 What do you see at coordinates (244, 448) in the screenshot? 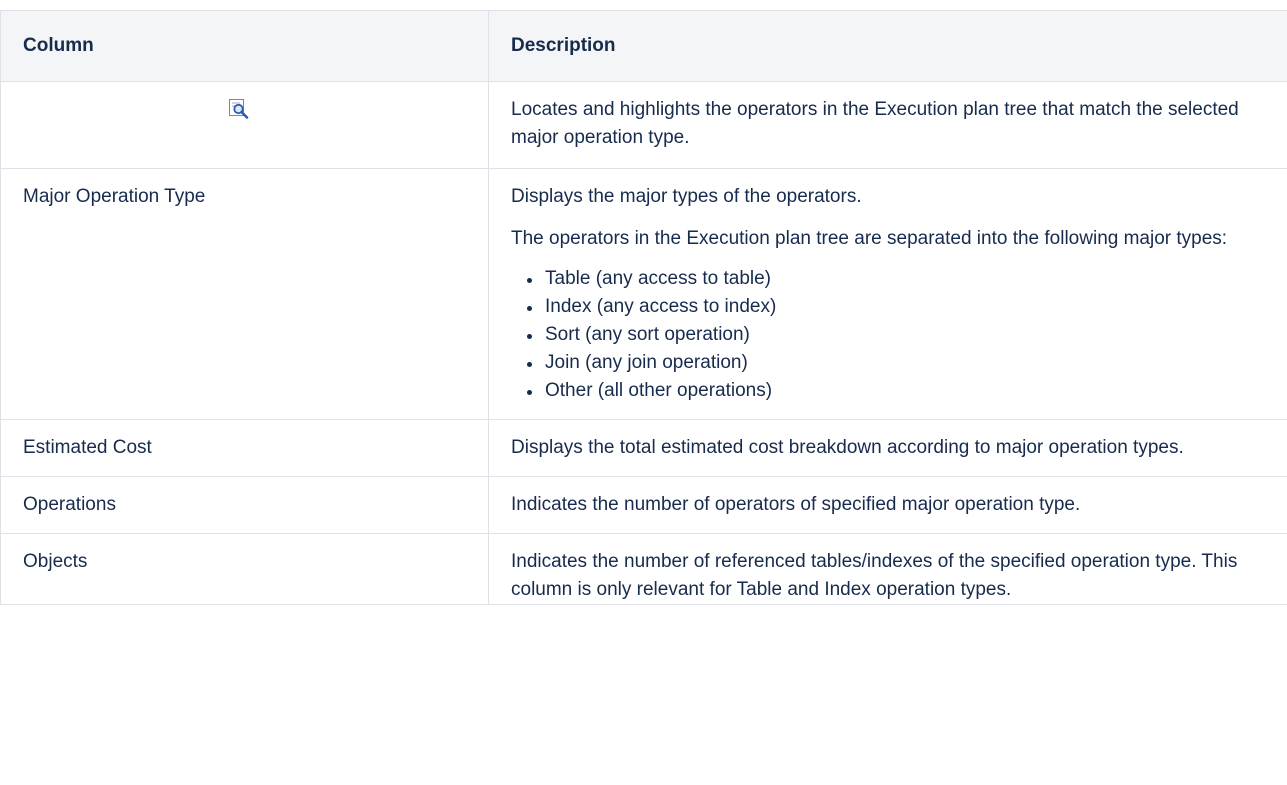
I see `column-cell: Estimated Cost` at bounding box center [244, 448].